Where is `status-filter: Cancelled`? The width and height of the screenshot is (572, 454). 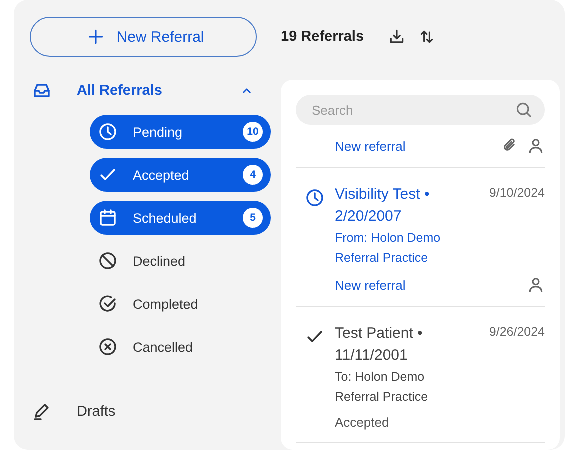 status-filter: Cancelled is located at coordinates (180, 347).